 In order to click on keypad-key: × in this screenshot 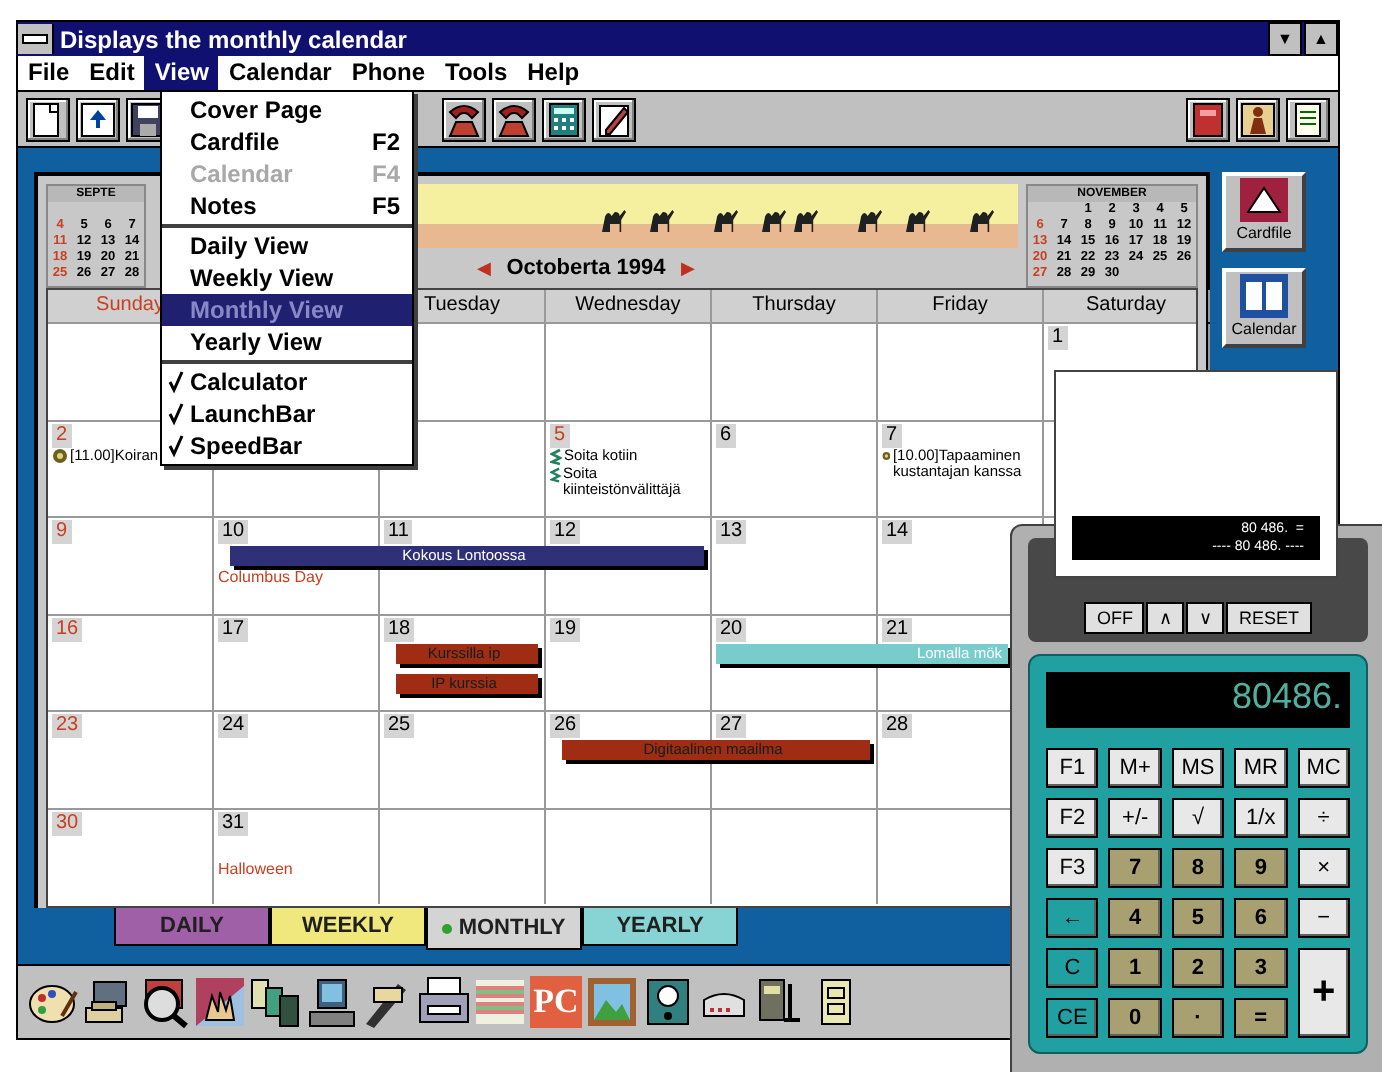, I will do `click(1323, 868)`.